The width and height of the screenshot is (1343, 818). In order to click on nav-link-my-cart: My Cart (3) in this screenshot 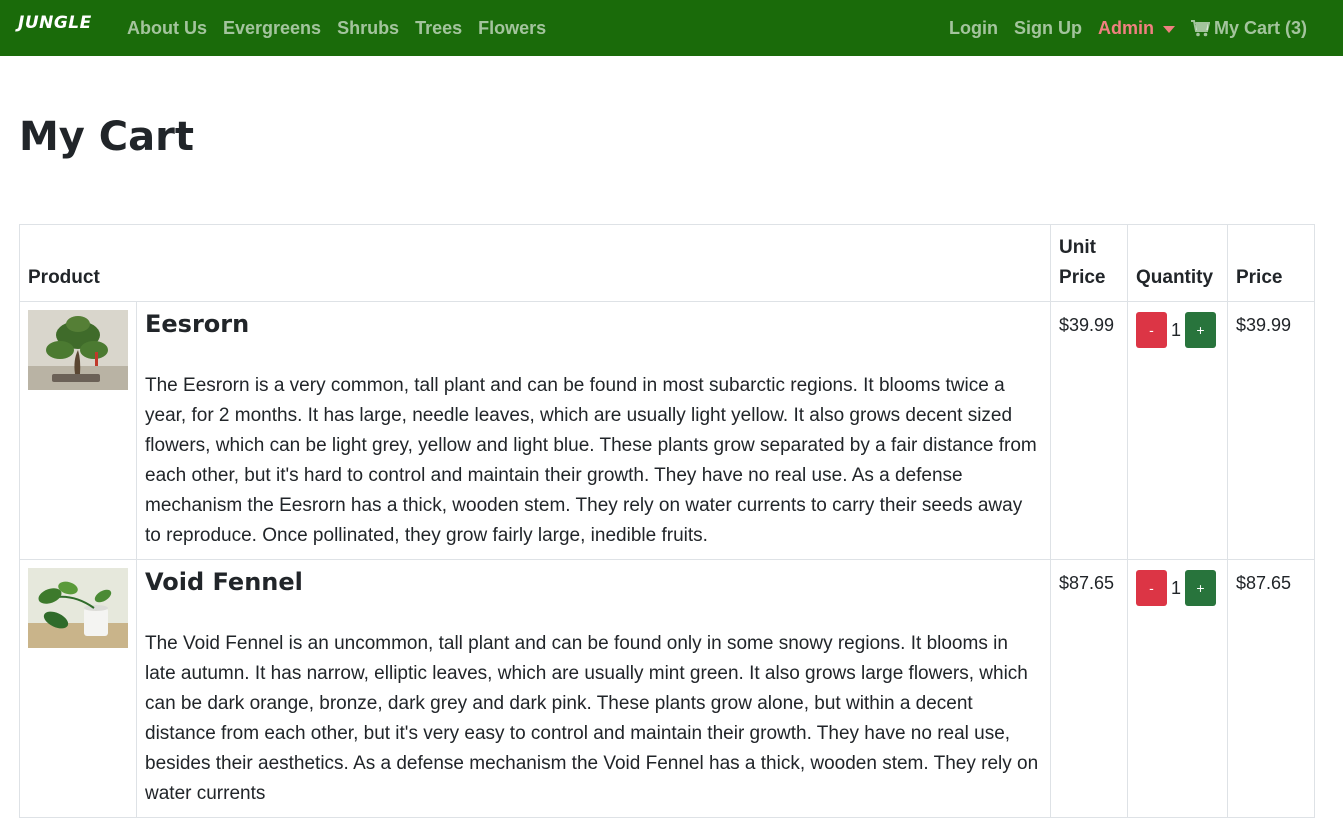, I will do `click(1248, 28)`.